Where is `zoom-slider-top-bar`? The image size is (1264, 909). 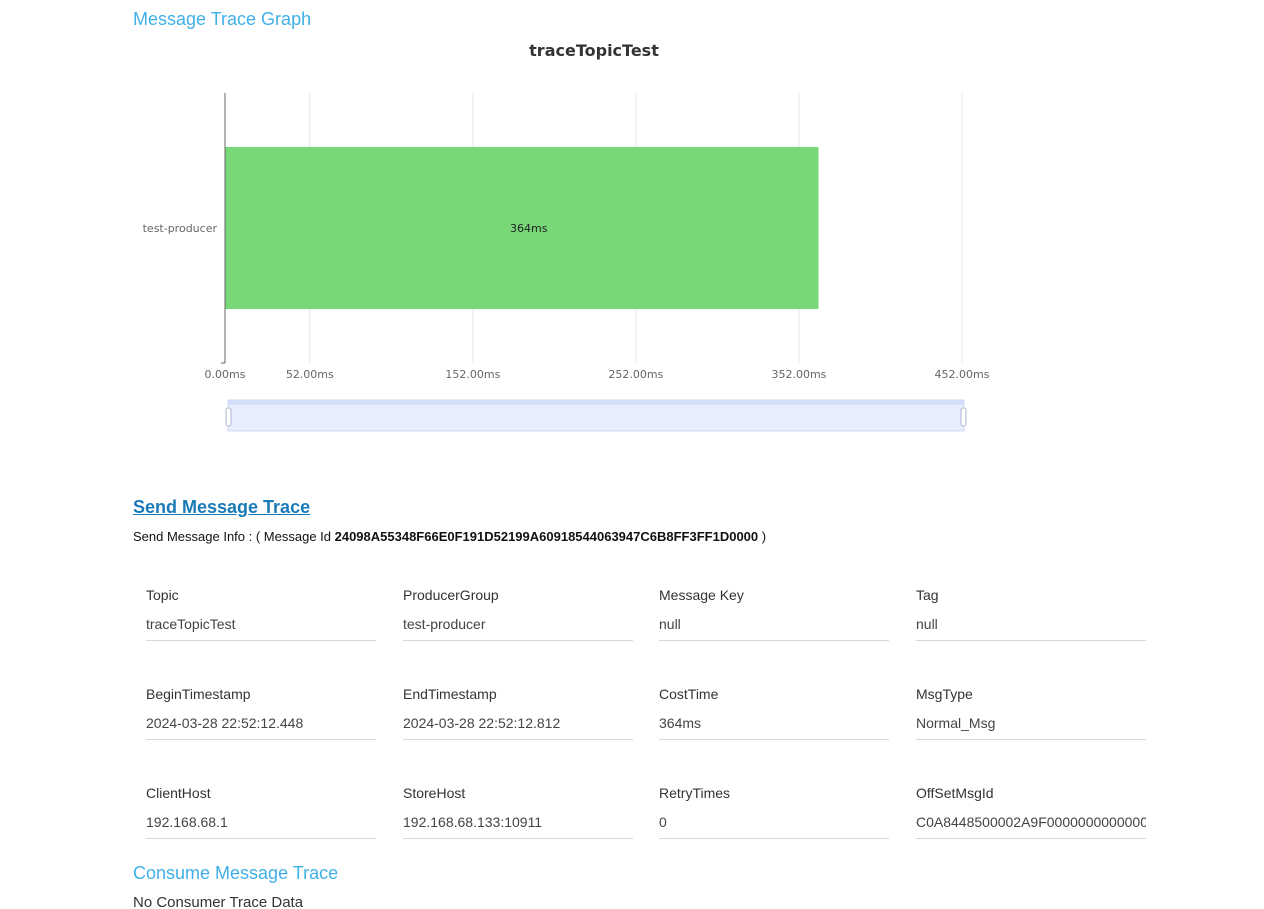 zoom-slider-top-bar is located at coordinates (596, 402).